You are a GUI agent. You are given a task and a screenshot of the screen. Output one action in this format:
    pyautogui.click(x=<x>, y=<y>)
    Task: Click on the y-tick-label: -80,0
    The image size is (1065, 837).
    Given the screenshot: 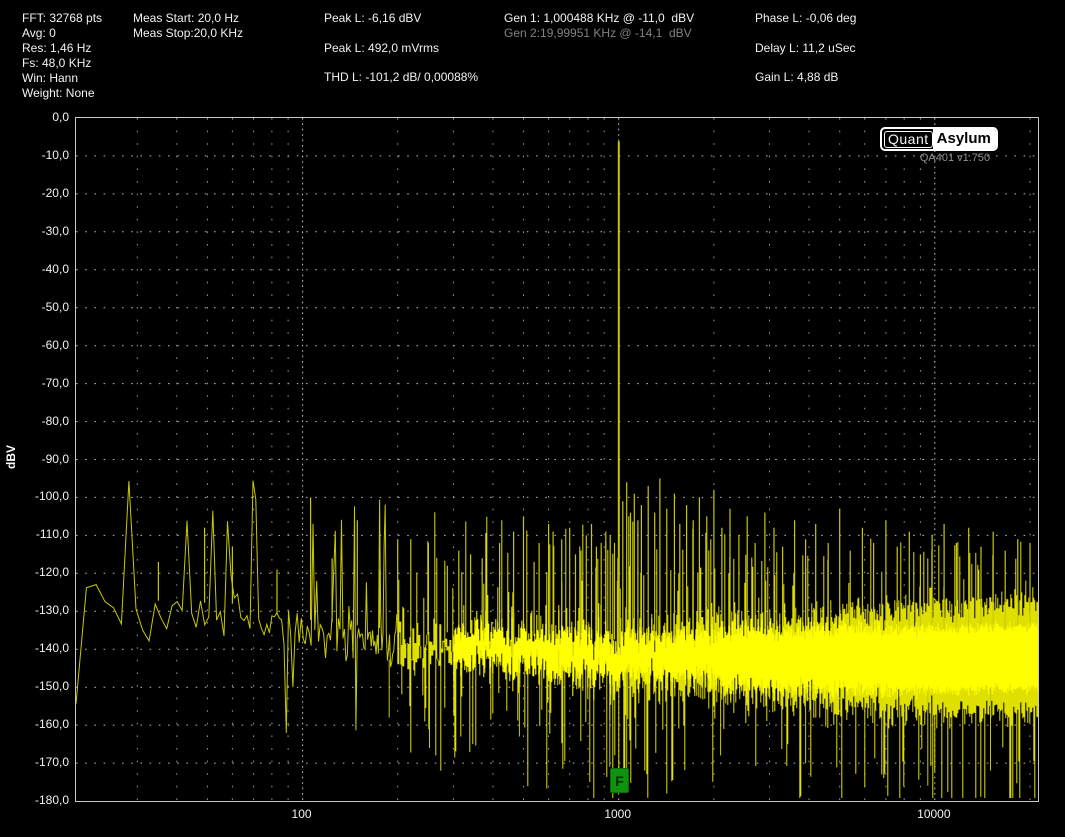 What is the action you would take?
    pyautogui.click(x=55, y=420)
    